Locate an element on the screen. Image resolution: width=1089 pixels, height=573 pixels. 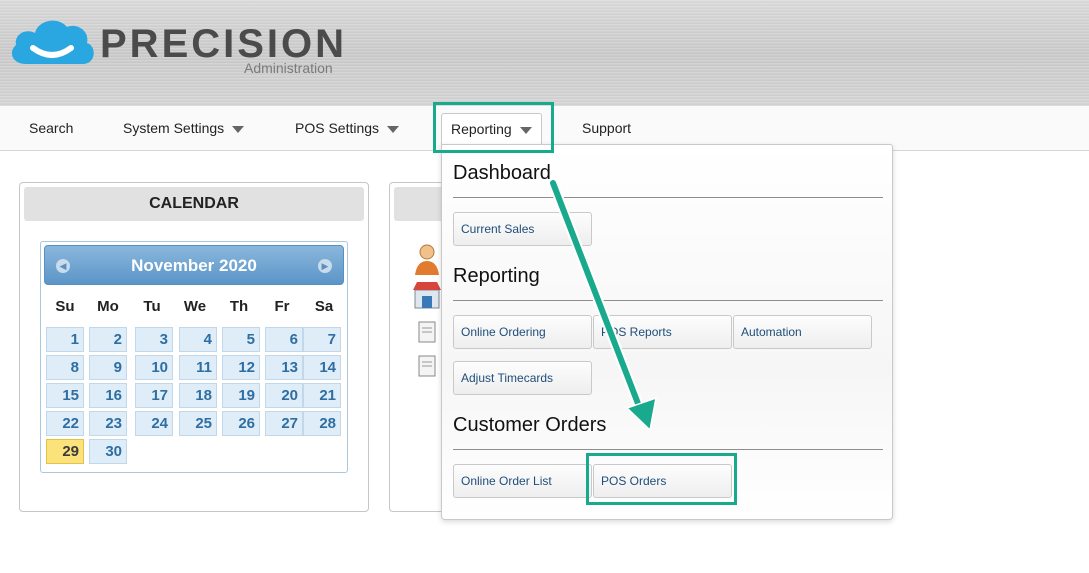
calendar-day: 26 is located at coordinates (241, 423).